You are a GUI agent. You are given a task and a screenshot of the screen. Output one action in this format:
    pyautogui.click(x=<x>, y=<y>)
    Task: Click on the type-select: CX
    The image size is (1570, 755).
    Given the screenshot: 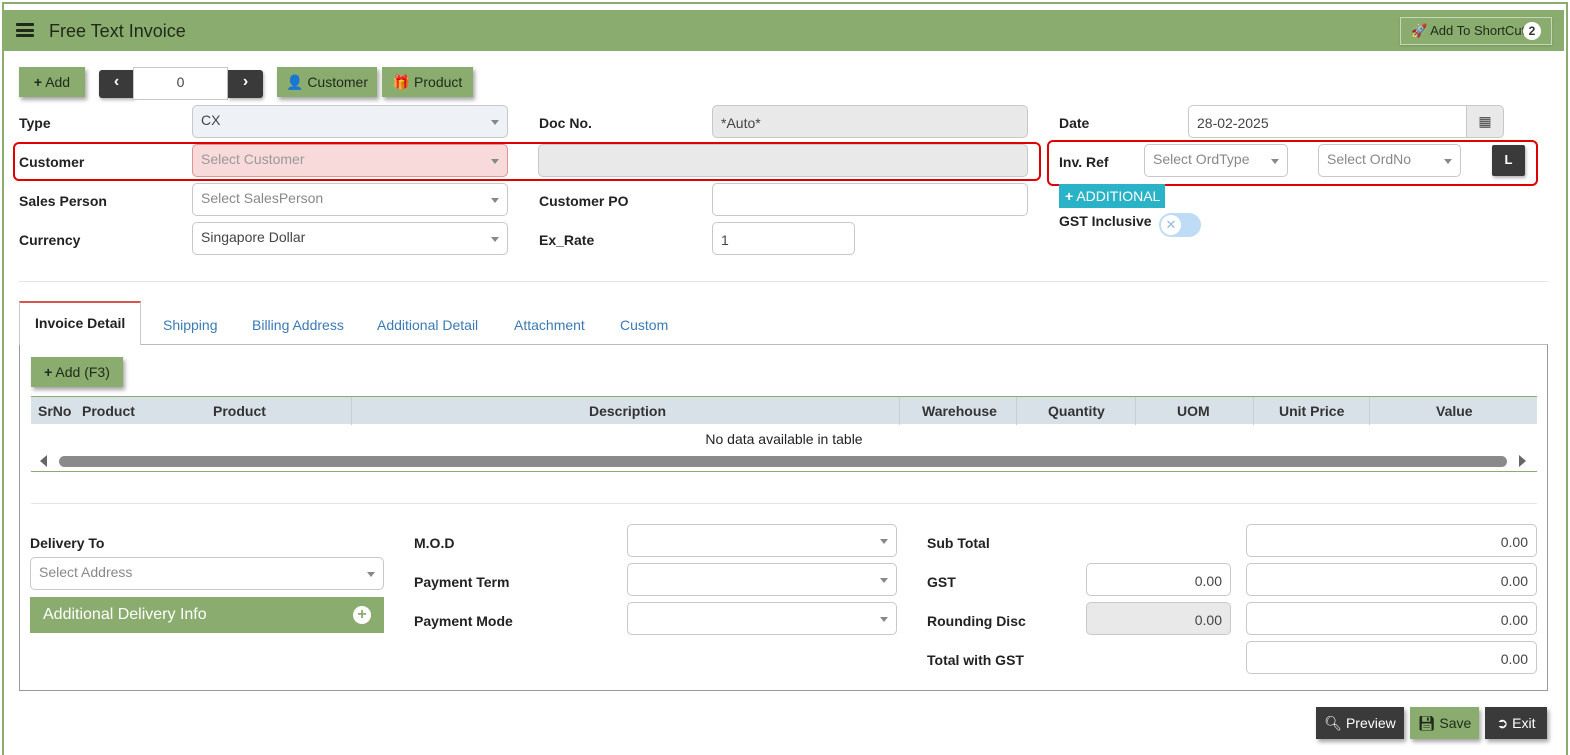 What is the action you would take?
    pyautogui.click(x=350, y=121)
    